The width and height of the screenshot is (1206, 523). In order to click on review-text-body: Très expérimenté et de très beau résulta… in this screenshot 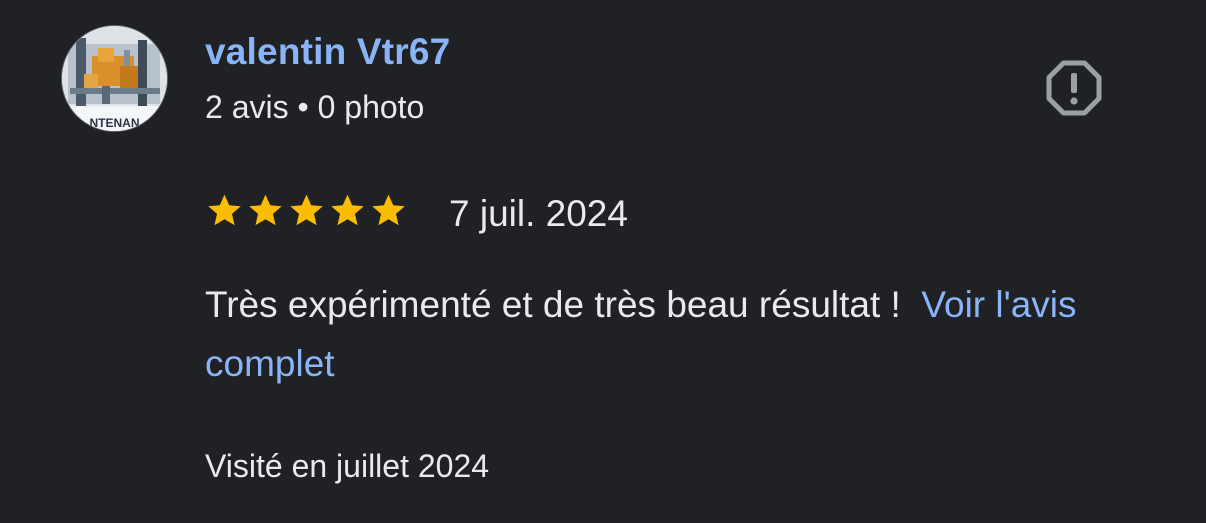, I will do `click(553, 304)`.